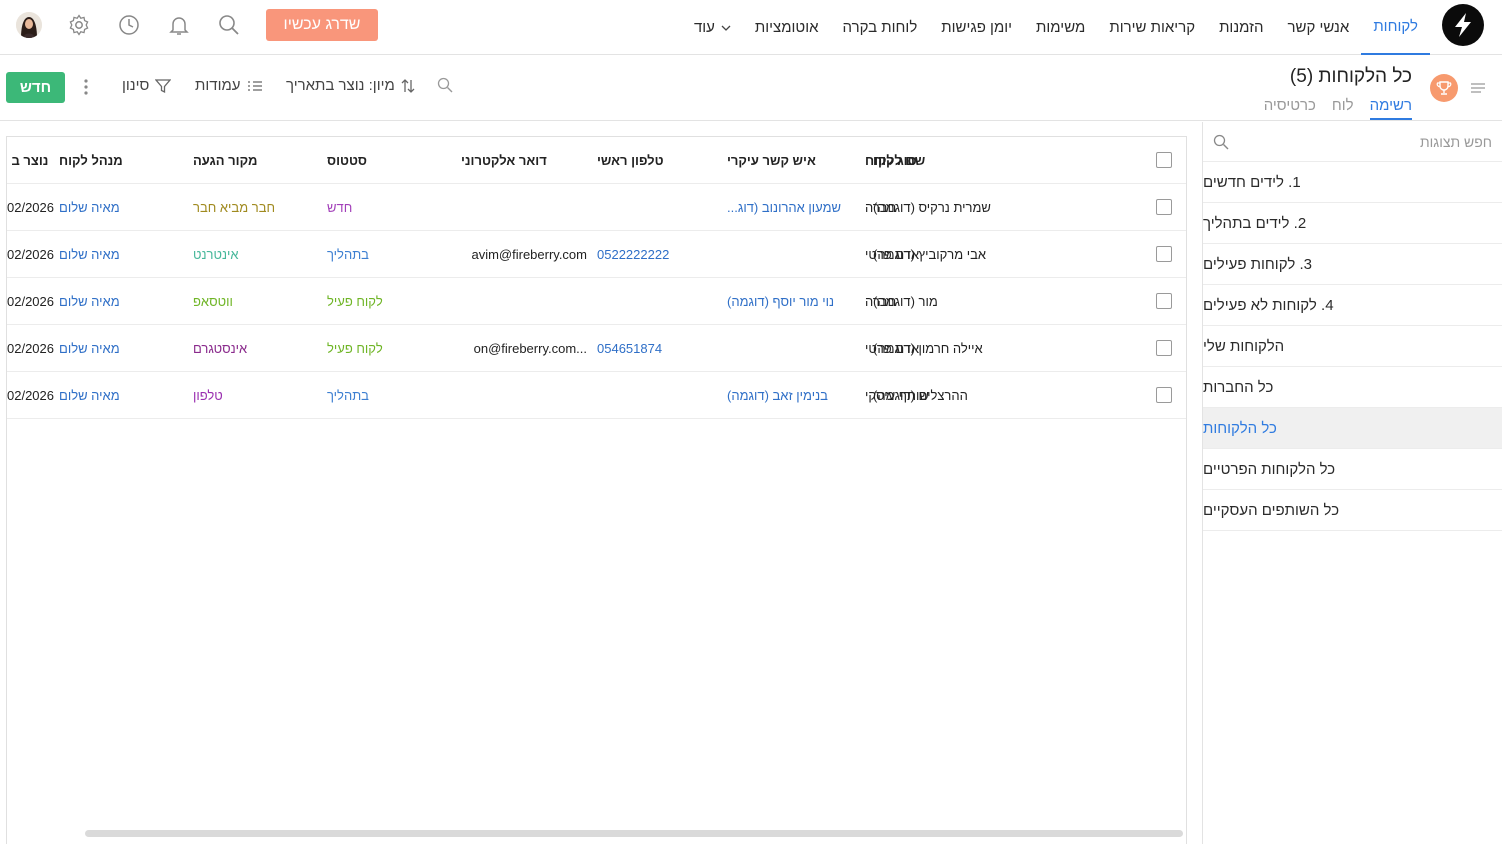  Describe the element at coordinates (348, 395) in the screenshot. I see `cell-status: בתהליך` at that location.